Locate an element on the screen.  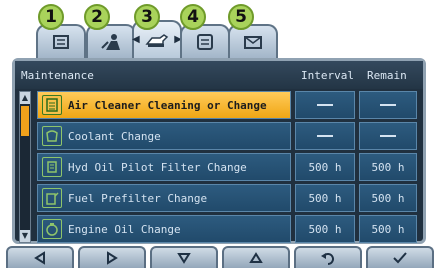
list-item: Hyd Oil Pilot Filter Change 500 h 500 h is located at coordinates (228, 167).